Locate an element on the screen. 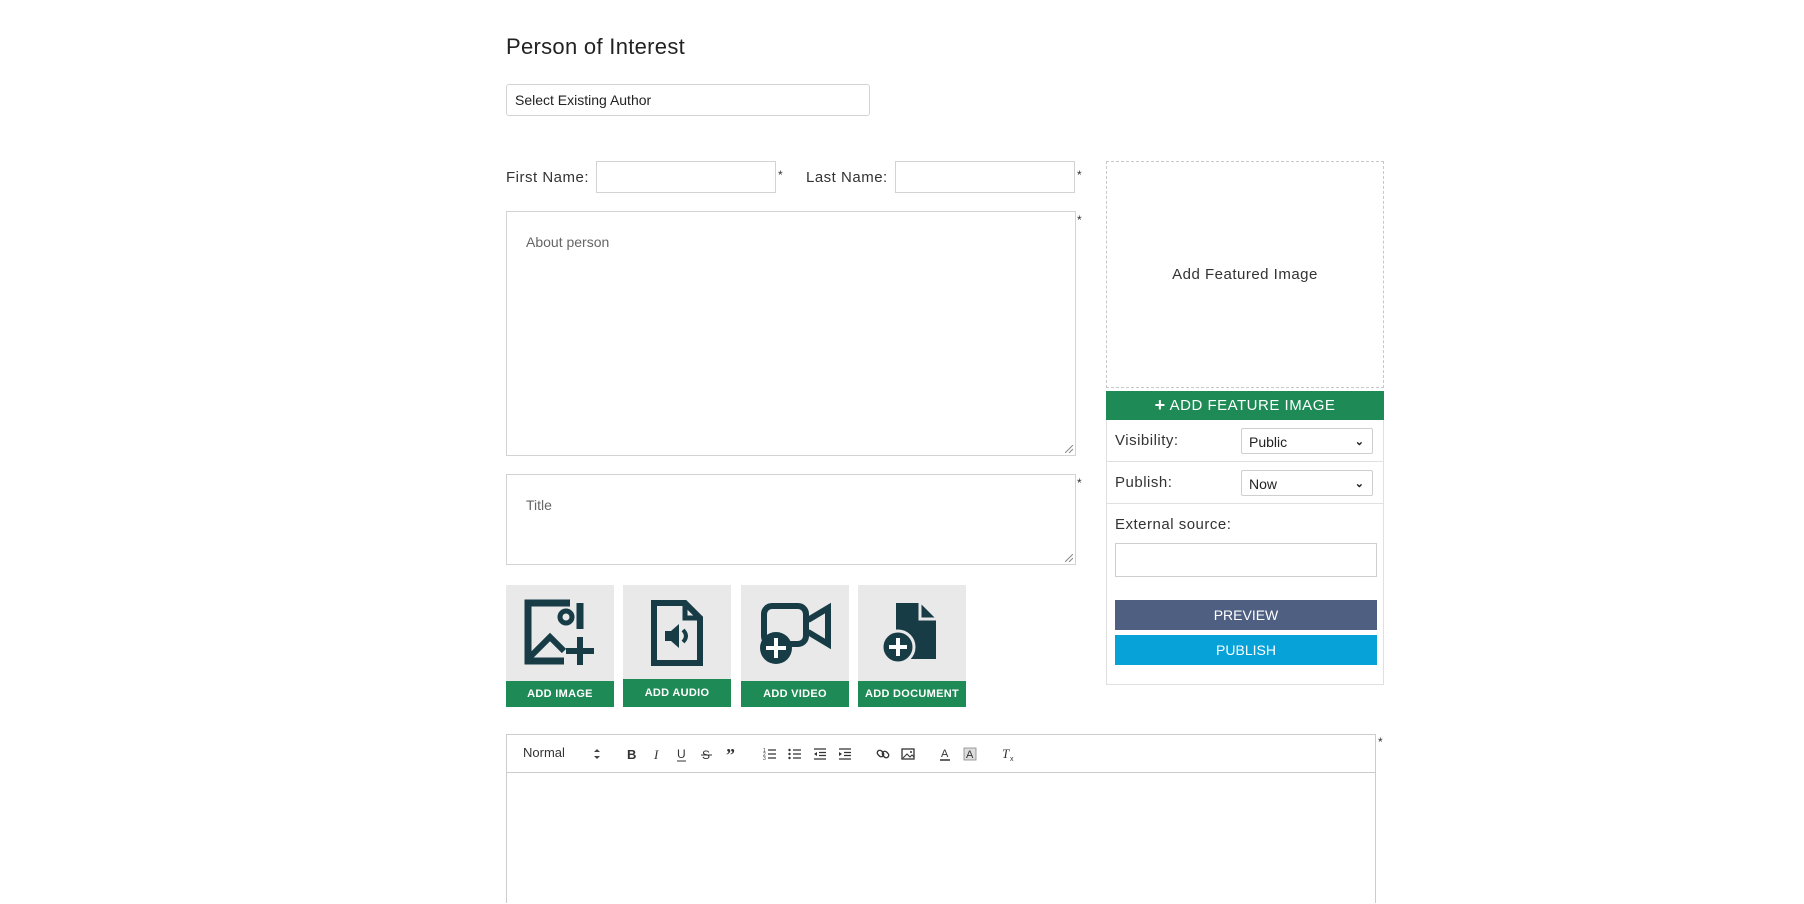  add-document-button: ADD DOCUMENT is located at coordinates (912, 646).